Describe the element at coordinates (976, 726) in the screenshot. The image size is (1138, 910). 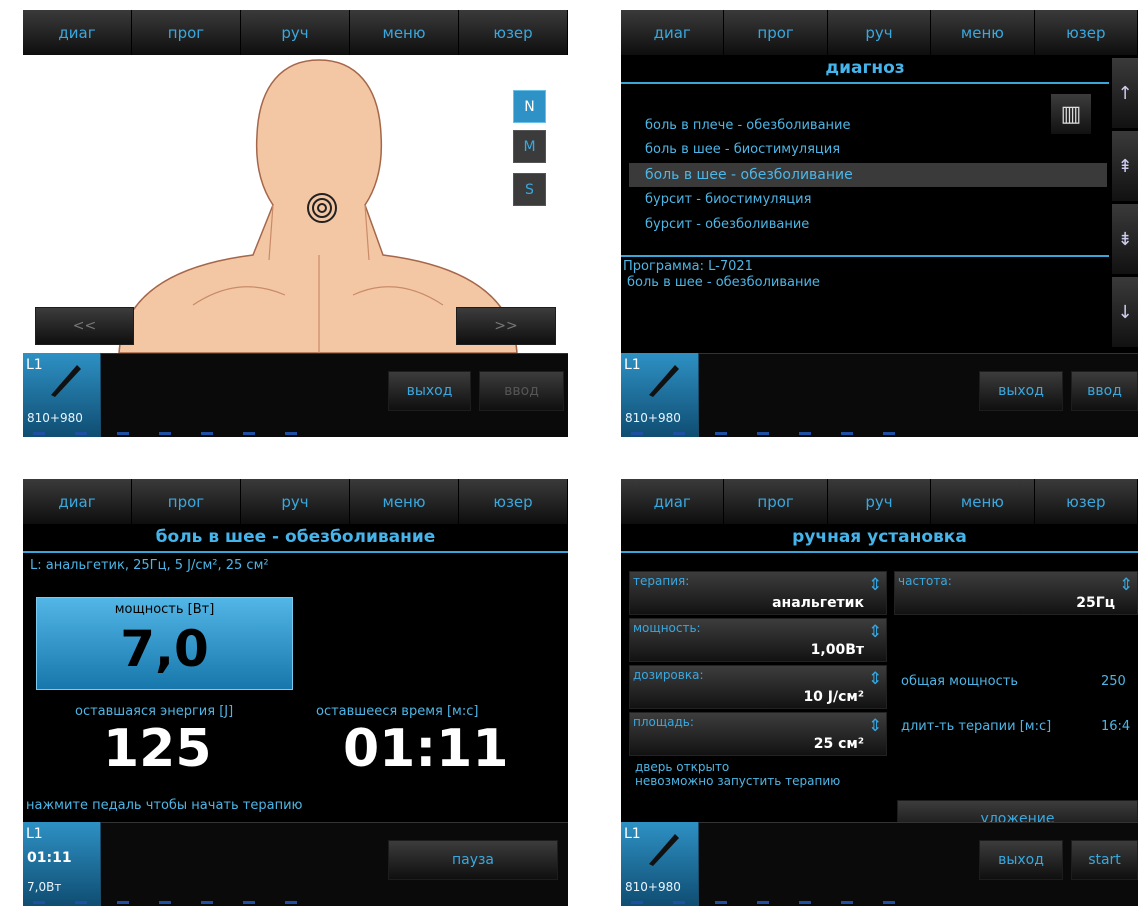
I see `duration-label: длит-ть терапии [м:с]` at that location.